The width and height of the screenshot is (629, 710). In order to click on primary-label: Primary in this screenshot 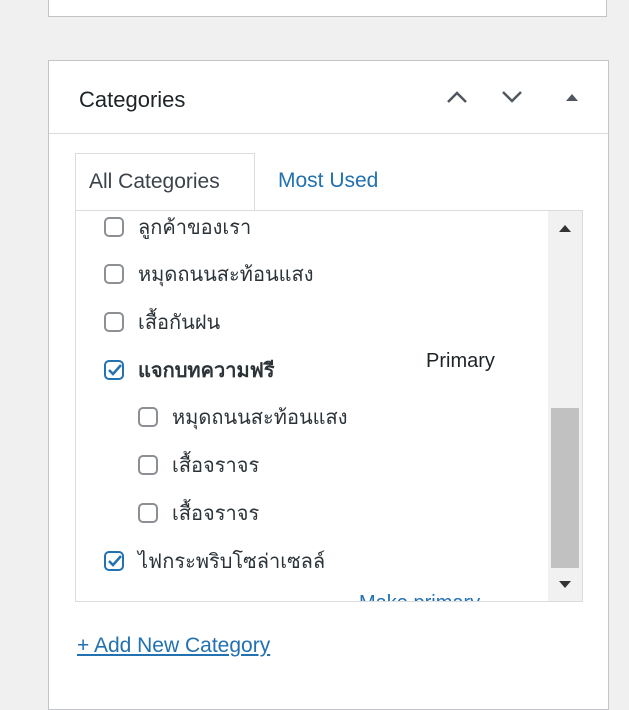, I will do `click(460, 361)`.